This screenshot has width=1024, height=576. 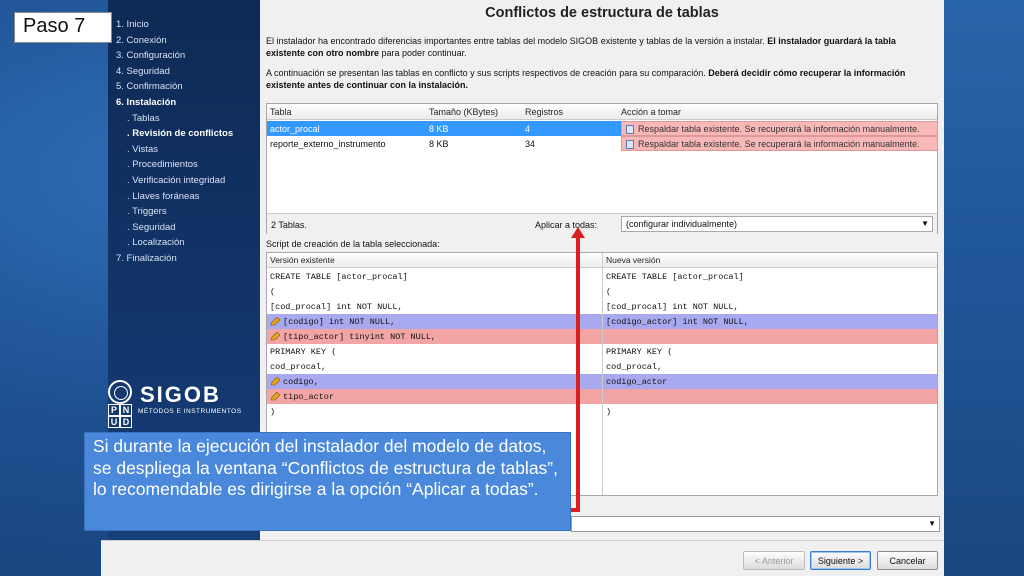 I want to click on sidebar-step-item: . Procedimientos, so click(x=162, y=165).